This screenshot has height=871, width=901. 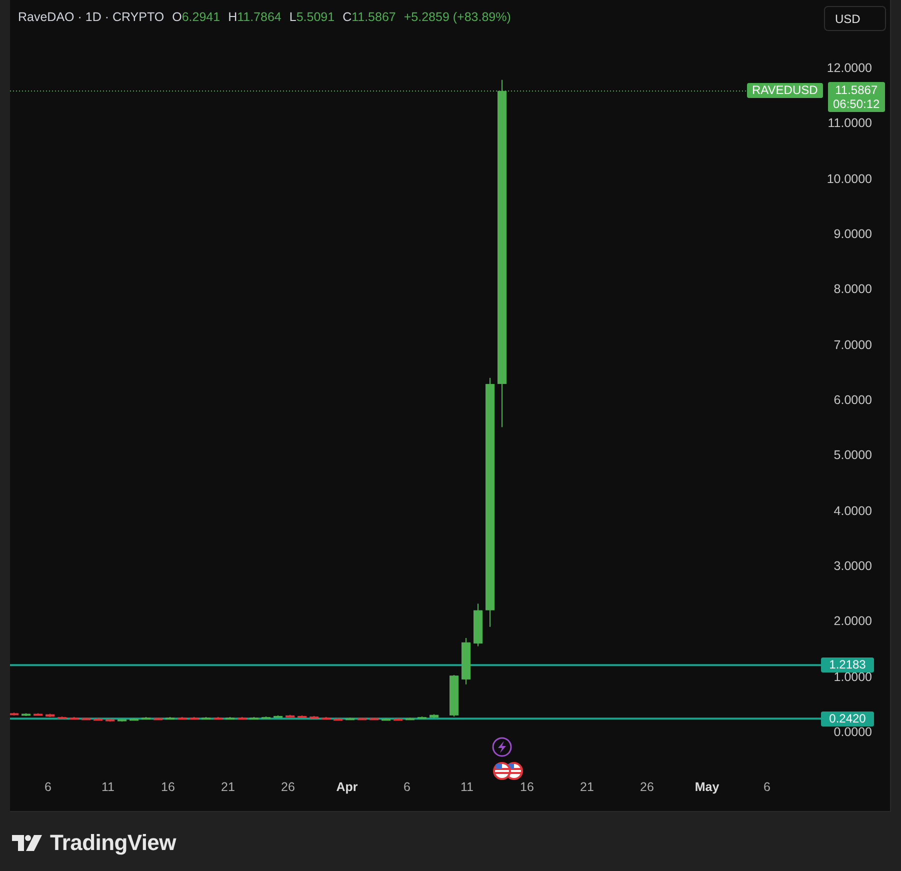 What do you see at coordinates (849, 179) in the screenshot?
I see `price-axis-label: 10.0000` at bounding box center [849, 179].